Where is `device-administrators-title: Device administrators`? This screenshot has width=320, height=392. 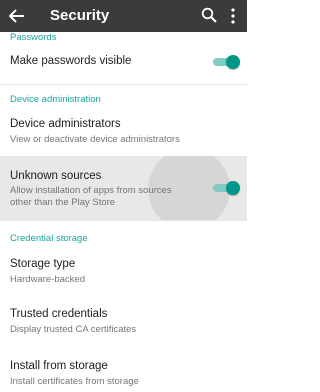
device-administrators-title: Device administrators is located at coordinates (65, 124).